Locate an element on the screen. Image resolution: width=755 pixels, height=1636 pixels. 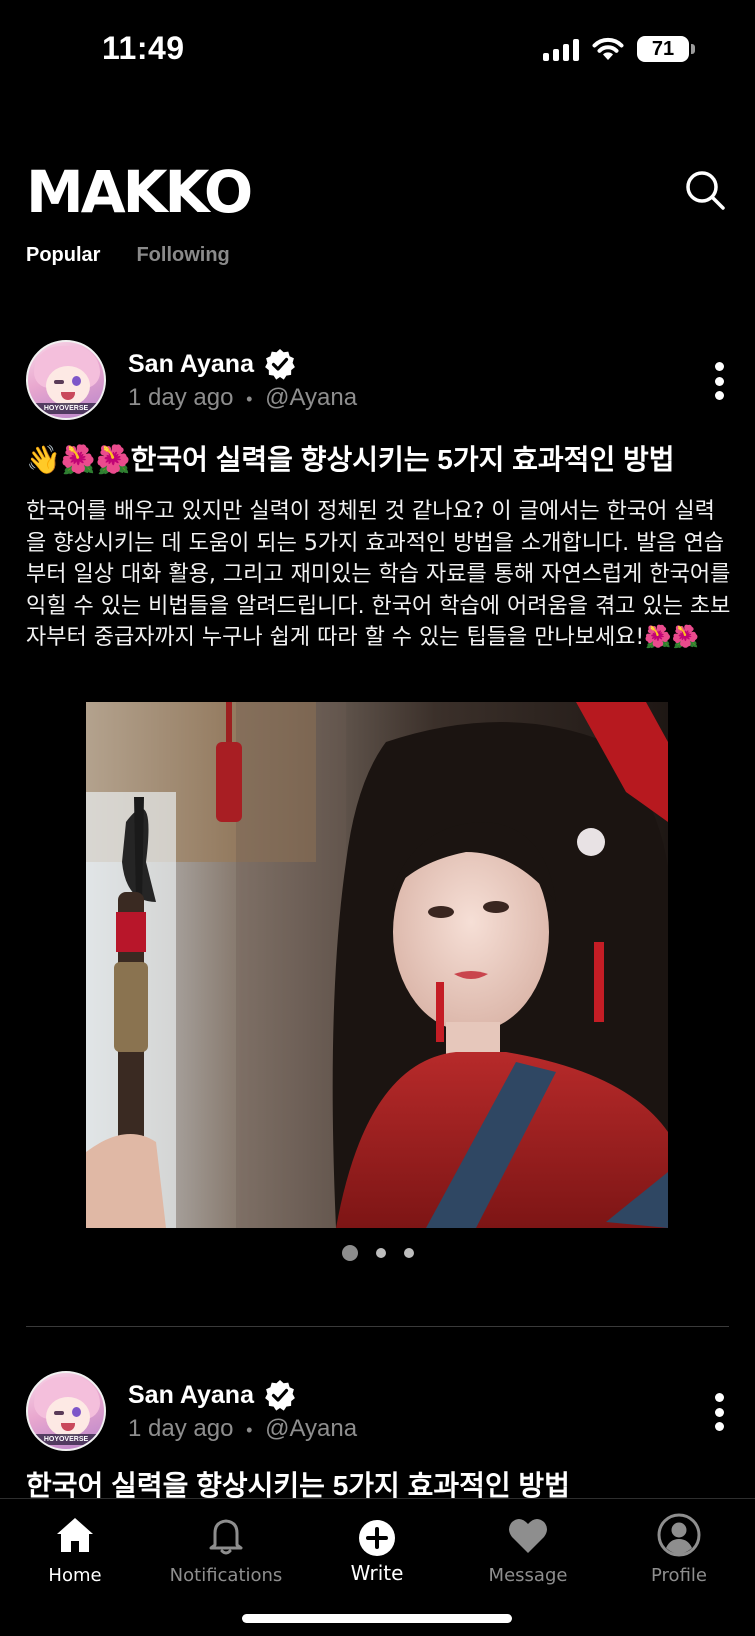
app-logo: MAKKO is located at coordinates (139, 192).